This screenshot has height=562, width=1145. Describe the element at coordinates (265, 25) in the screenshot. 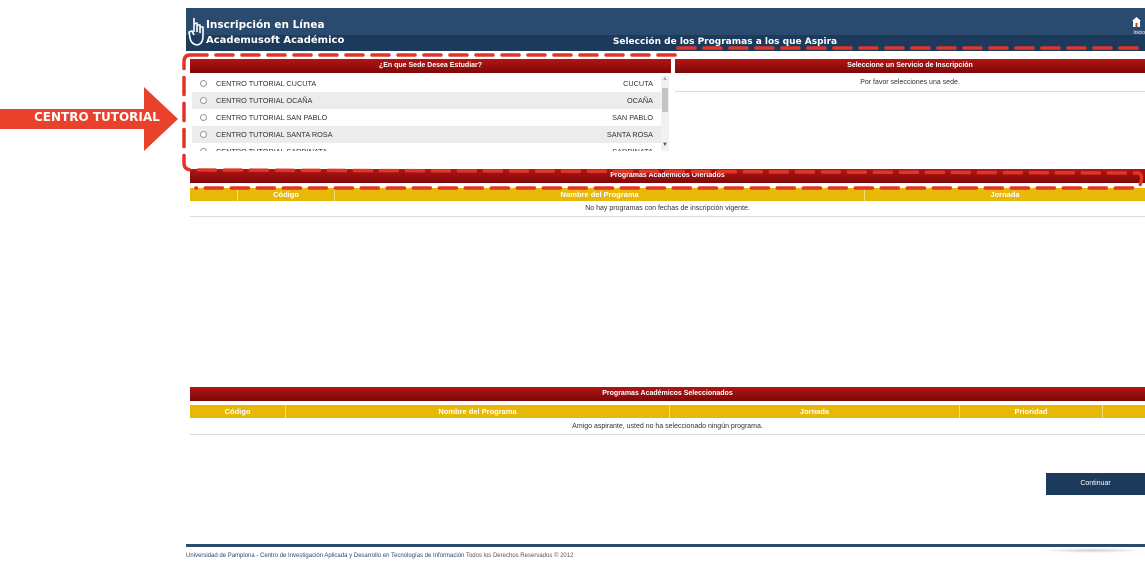

I see `brand-title: Inscripción en Línea` at that location.